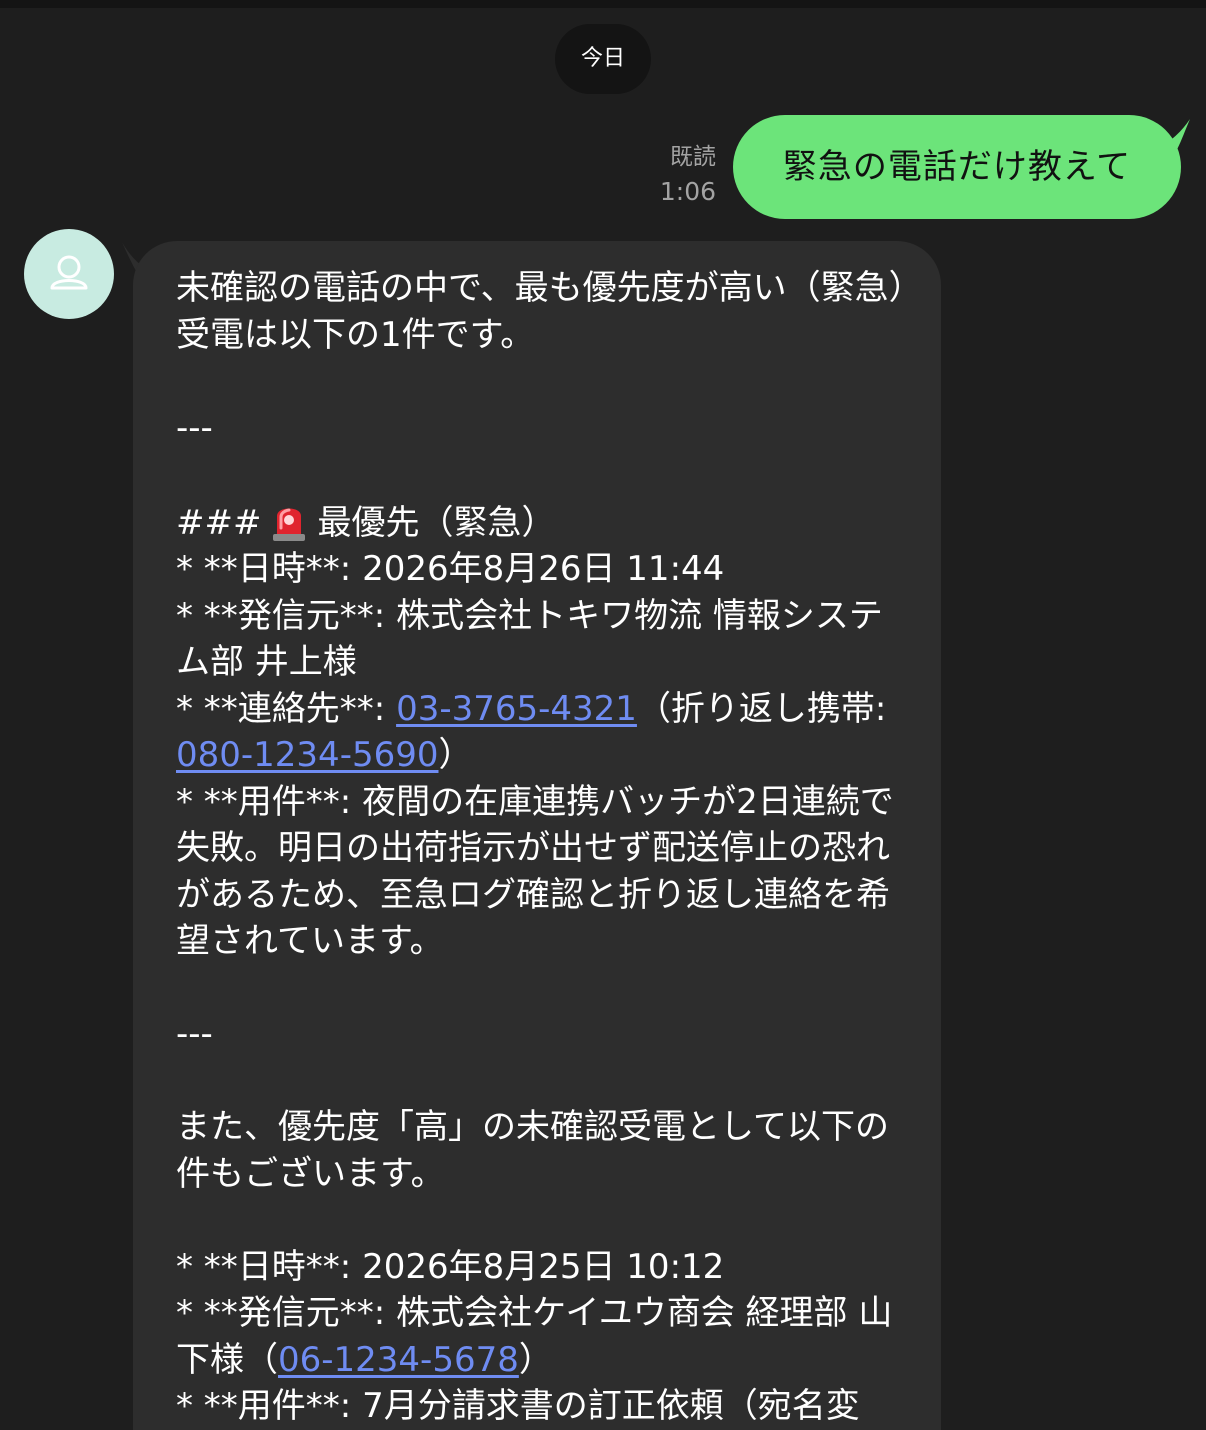 The width and height of the screenshot is (1206, 1430). Describe the element at coordinates (307, 755) in the screenshot. I see `phone-link-mobile: 080-1234-5690` at that location.